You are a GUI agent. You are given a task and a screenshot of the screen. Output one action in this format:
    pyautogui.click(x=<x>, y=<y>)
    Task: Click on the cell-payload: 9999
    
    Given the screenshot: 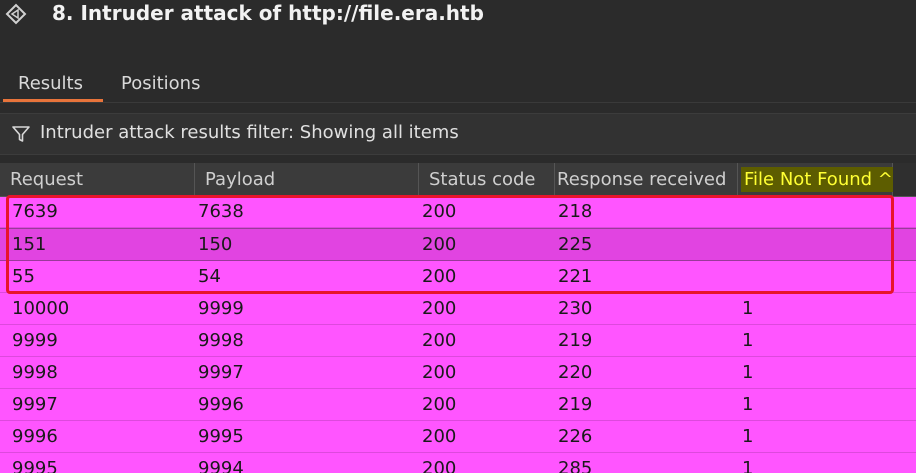 What is the action you would take?
    pyautogui.click(x=221, y=308)
    